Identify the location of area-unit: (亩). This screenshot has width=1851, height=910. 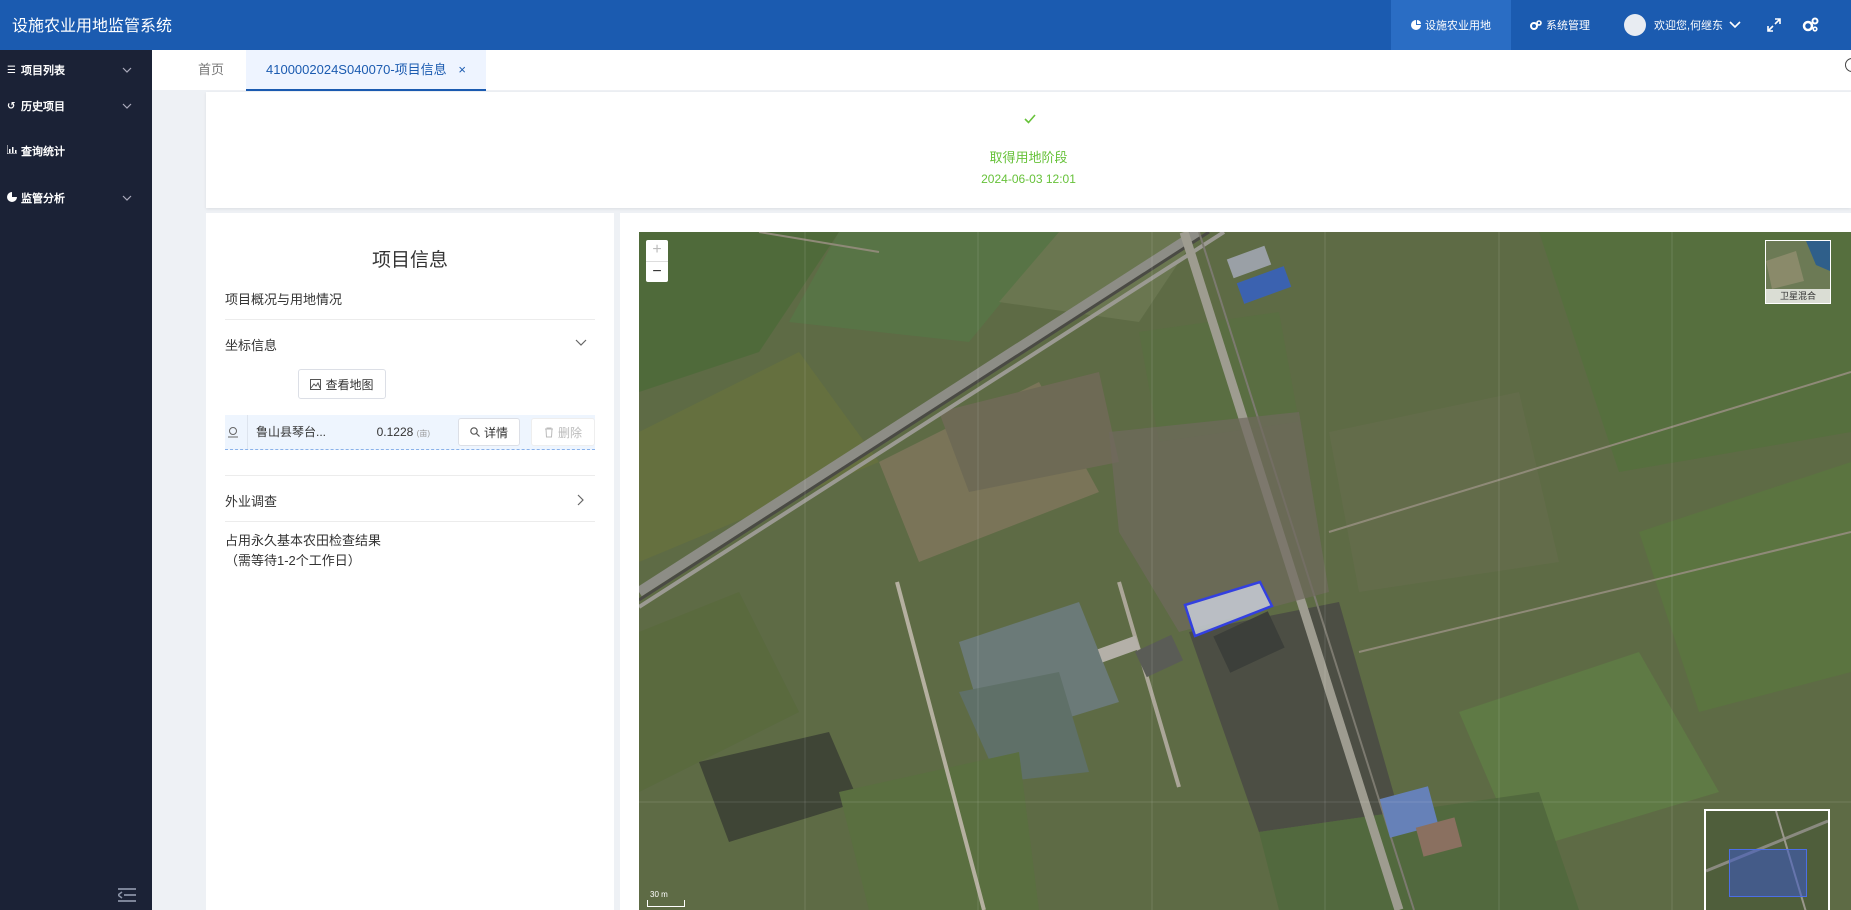
(423, 433).